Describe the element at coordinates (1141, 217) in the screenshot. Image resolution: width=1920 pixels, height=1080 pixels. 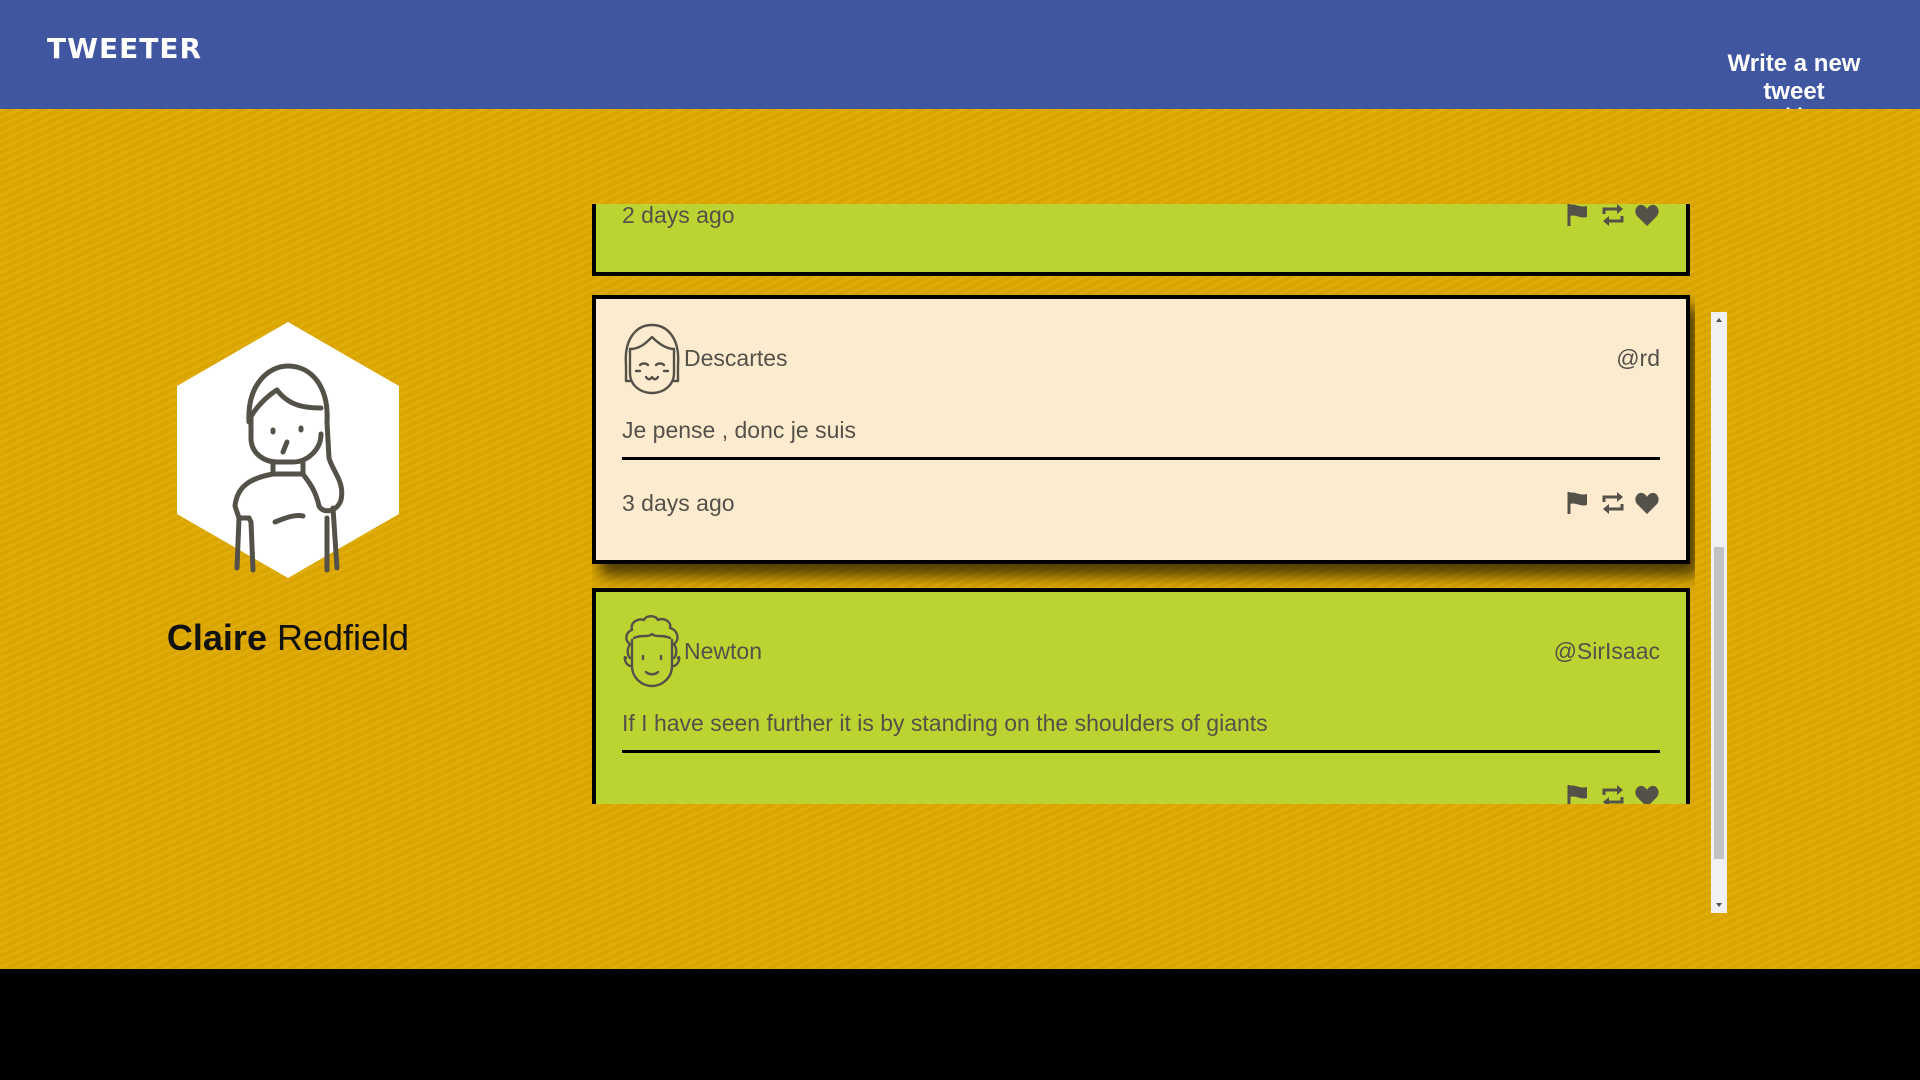
I see `tweet-footer: 2 days ago` at that location.